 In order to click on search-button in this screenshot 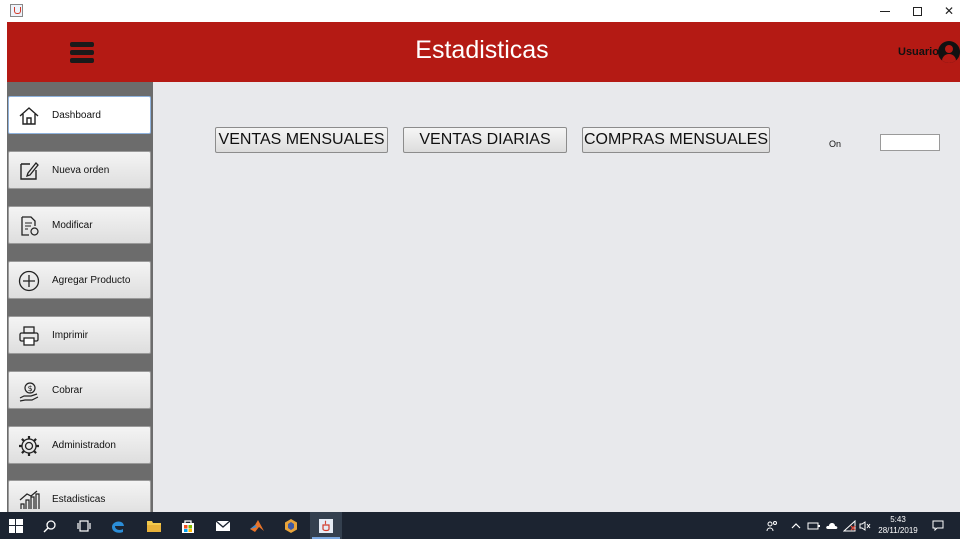, I will do `click(50, 525)`.